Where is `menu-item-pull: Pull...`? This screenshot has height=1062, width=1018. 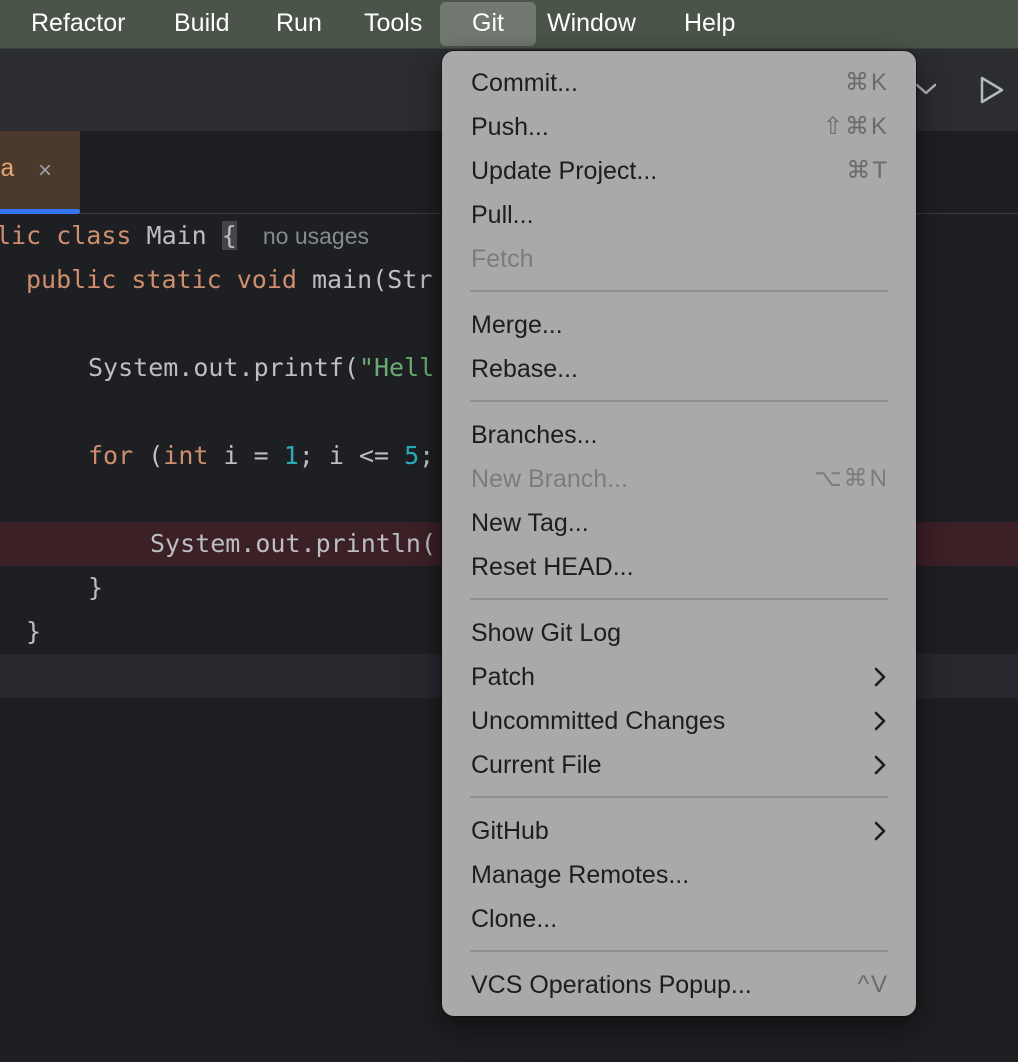
menu-item-pull: Pull... is located at coordinates (679, 215).